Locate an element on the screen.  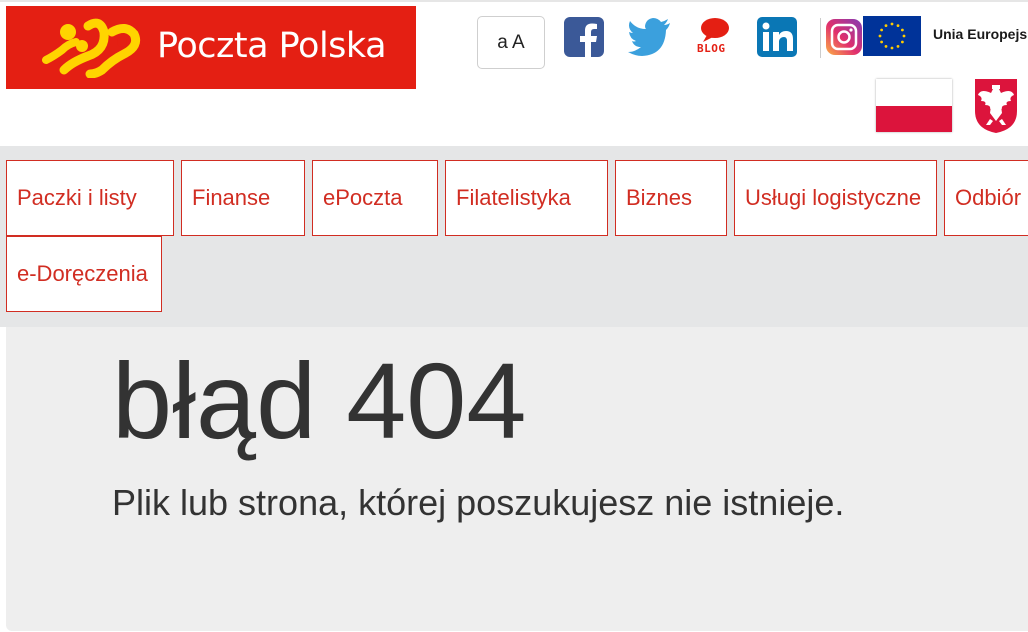
twitter-link is located at coordinates (650, 37).